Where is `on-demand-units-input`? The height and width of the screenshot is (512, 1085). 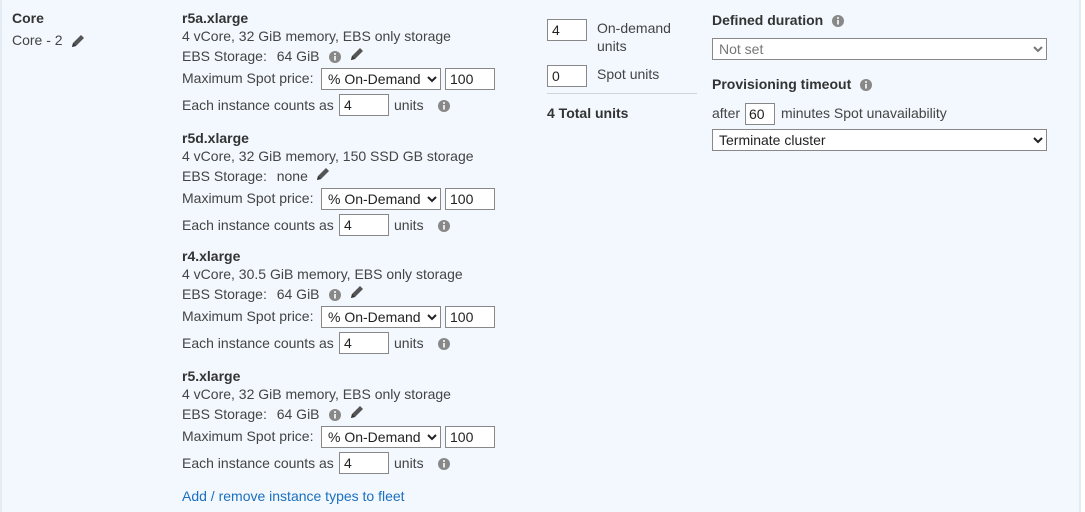
on-demand-units-input is located at coordinates (567, 30).